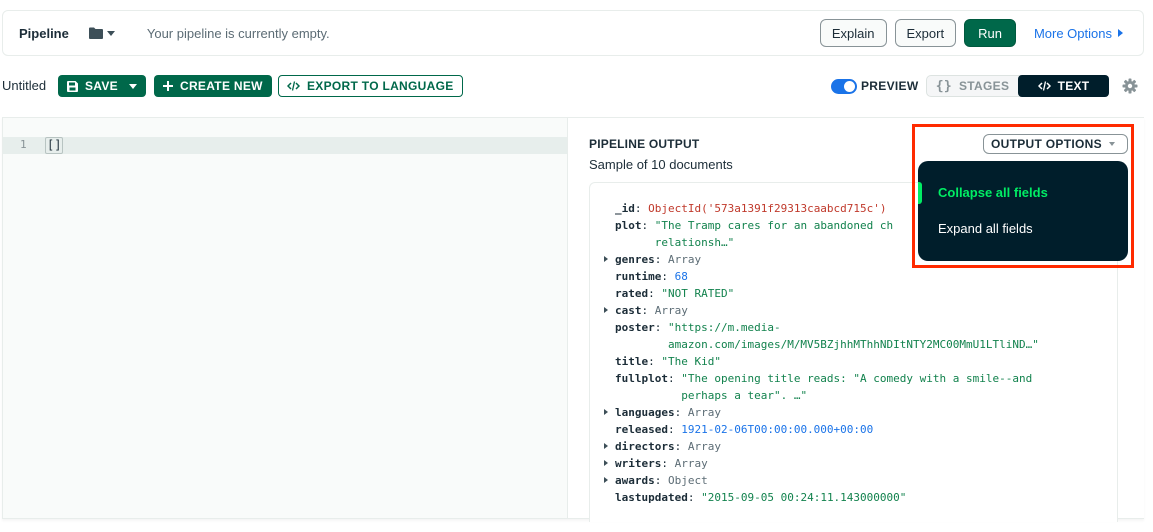 The width and height of the screenshot is (1153, 532). I want to click on output-options-button: OUTPUT OPTIONS, so click(1055, 144).